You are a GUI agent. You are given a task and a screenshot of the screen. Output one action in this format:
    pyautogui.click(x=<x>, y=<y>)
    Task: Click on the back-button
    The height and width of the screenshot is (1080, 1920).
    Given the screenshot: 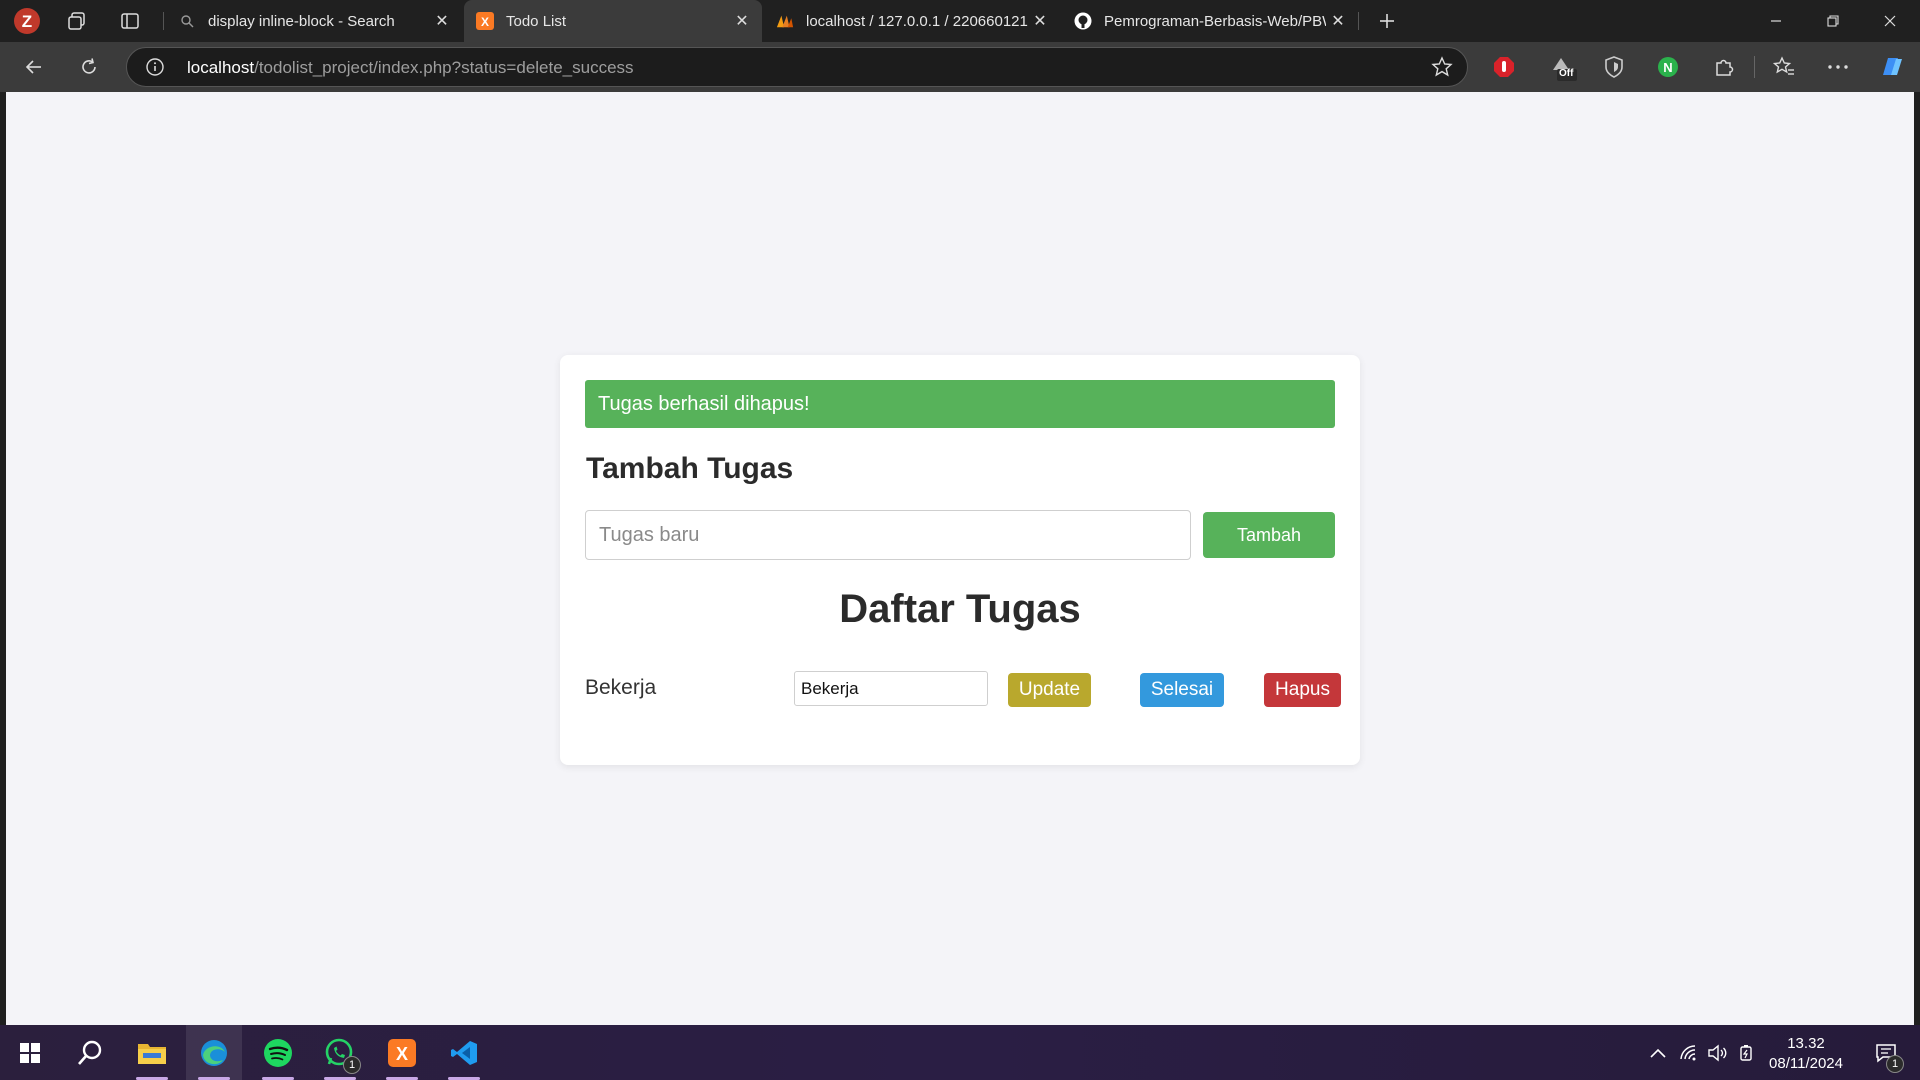 What is the action you would take?
    pyautogui.click(x=34, y=67)
    